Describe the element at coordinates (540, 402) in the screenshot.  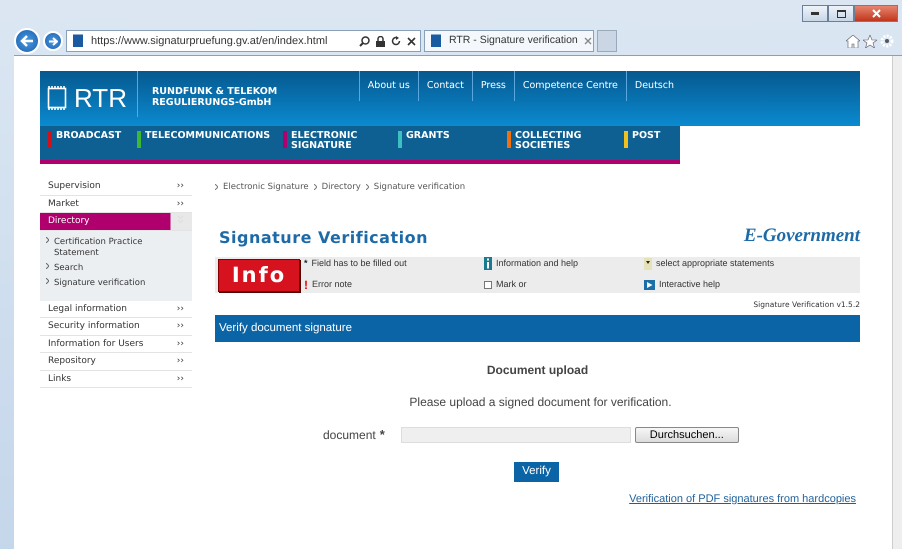
I see `instruction-text: Please upload a signed document for verification.` at that location.